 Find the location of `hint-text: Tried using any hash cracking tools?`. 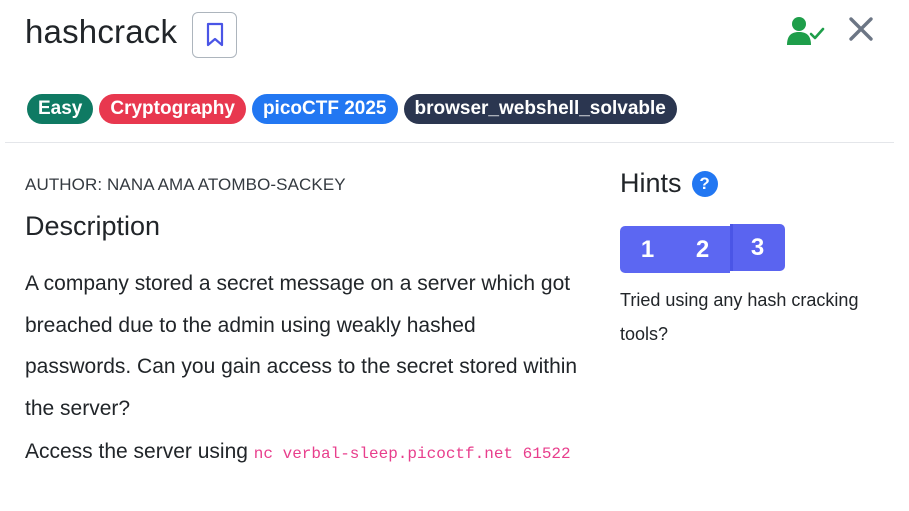

hint-text: Tried using any hash cracking tools? is located at coordinates (739, 317).